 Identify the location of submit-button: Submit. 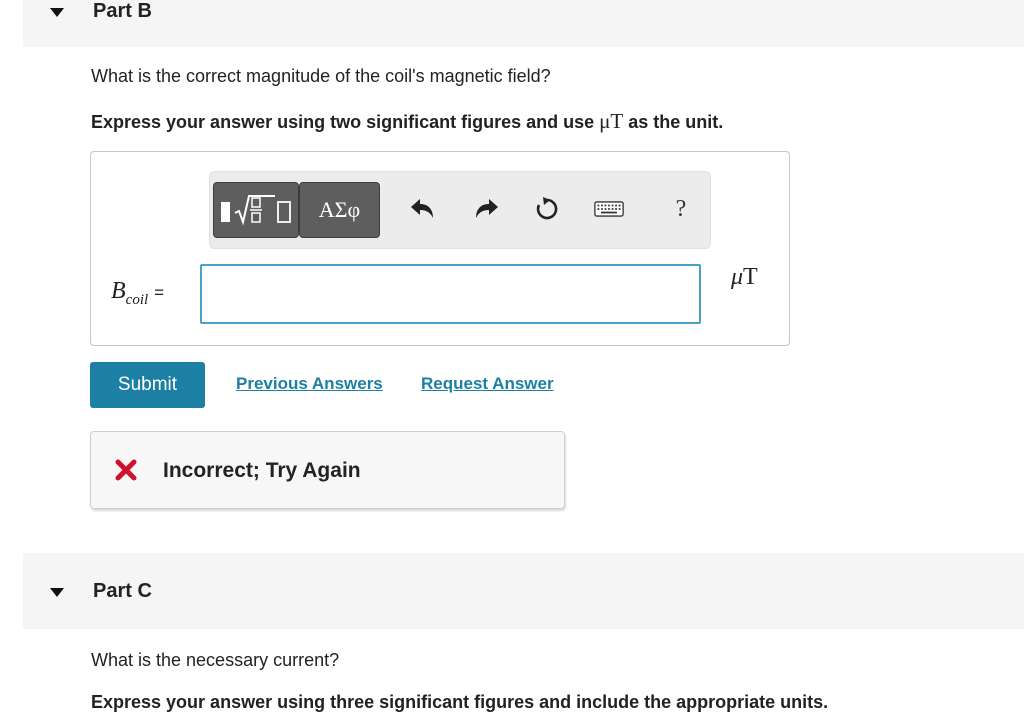
(147, 385).